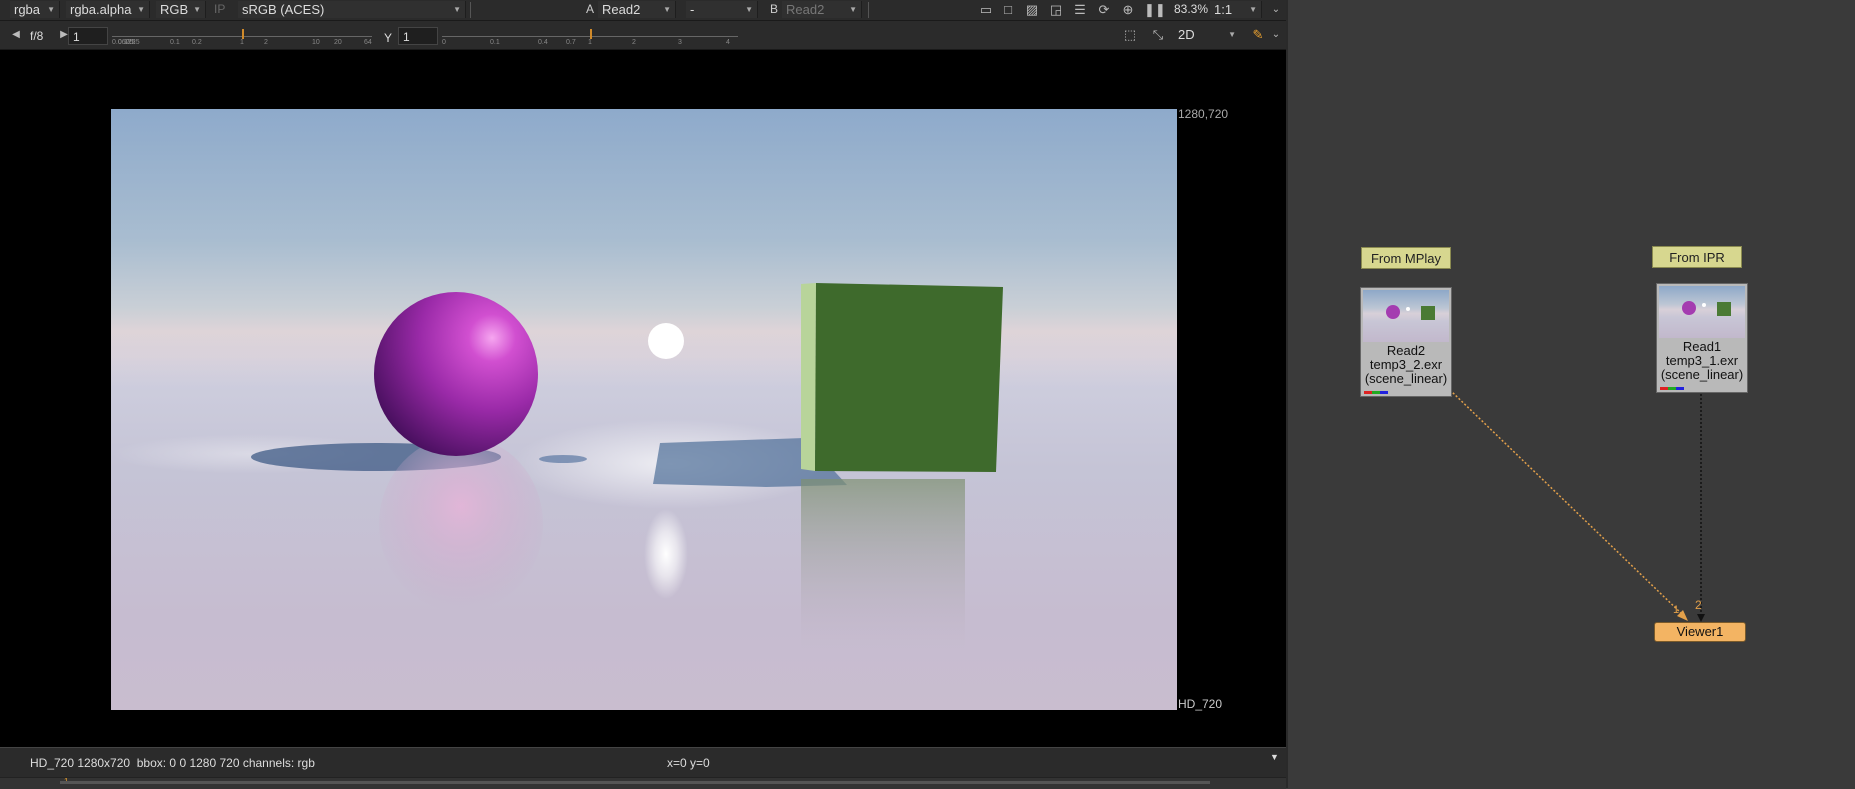 This screenshot has width=1855, height=789. What do you see at coordinates (1200, 704) in the screenshot?
I see `format-label: HD_720` at bounding box center [1200, 704].